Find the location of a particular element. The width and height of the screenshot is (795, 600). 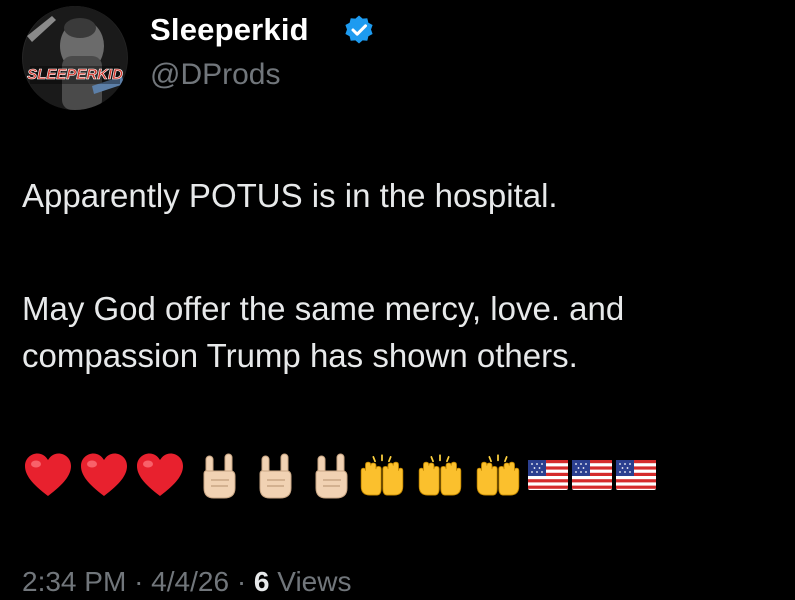

tweet-line-1: Apparently POTUS is in the hospital. is located at coordinates (290, 195).